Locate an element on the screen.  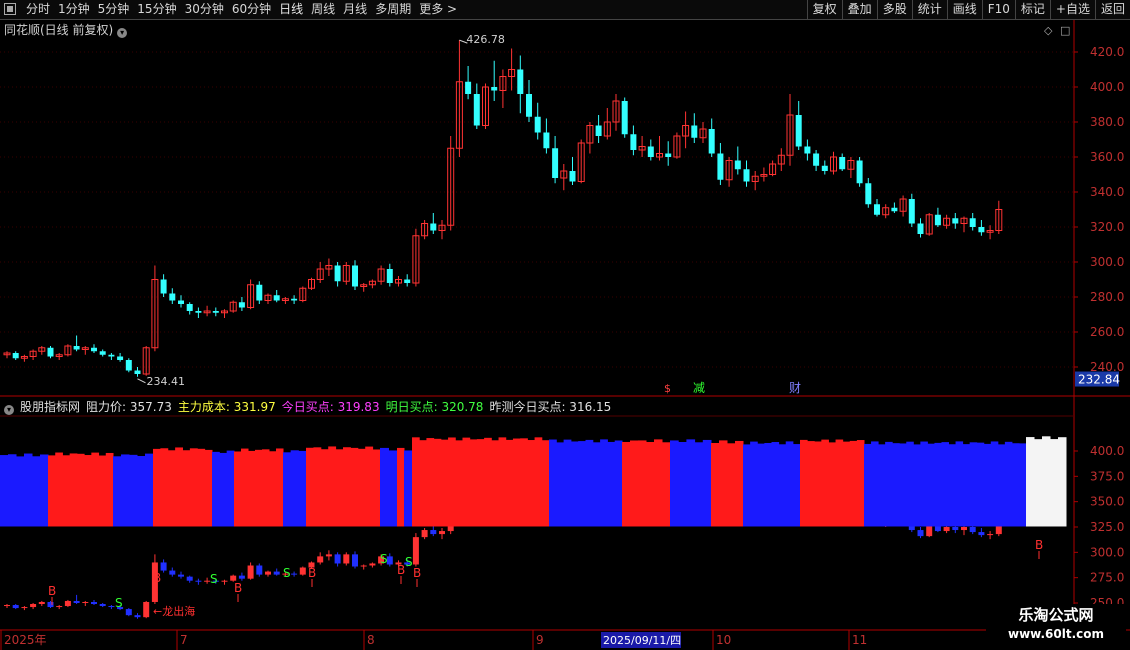
ind-y-tick-label: 300.0 is located at coordinates (1107, 552).